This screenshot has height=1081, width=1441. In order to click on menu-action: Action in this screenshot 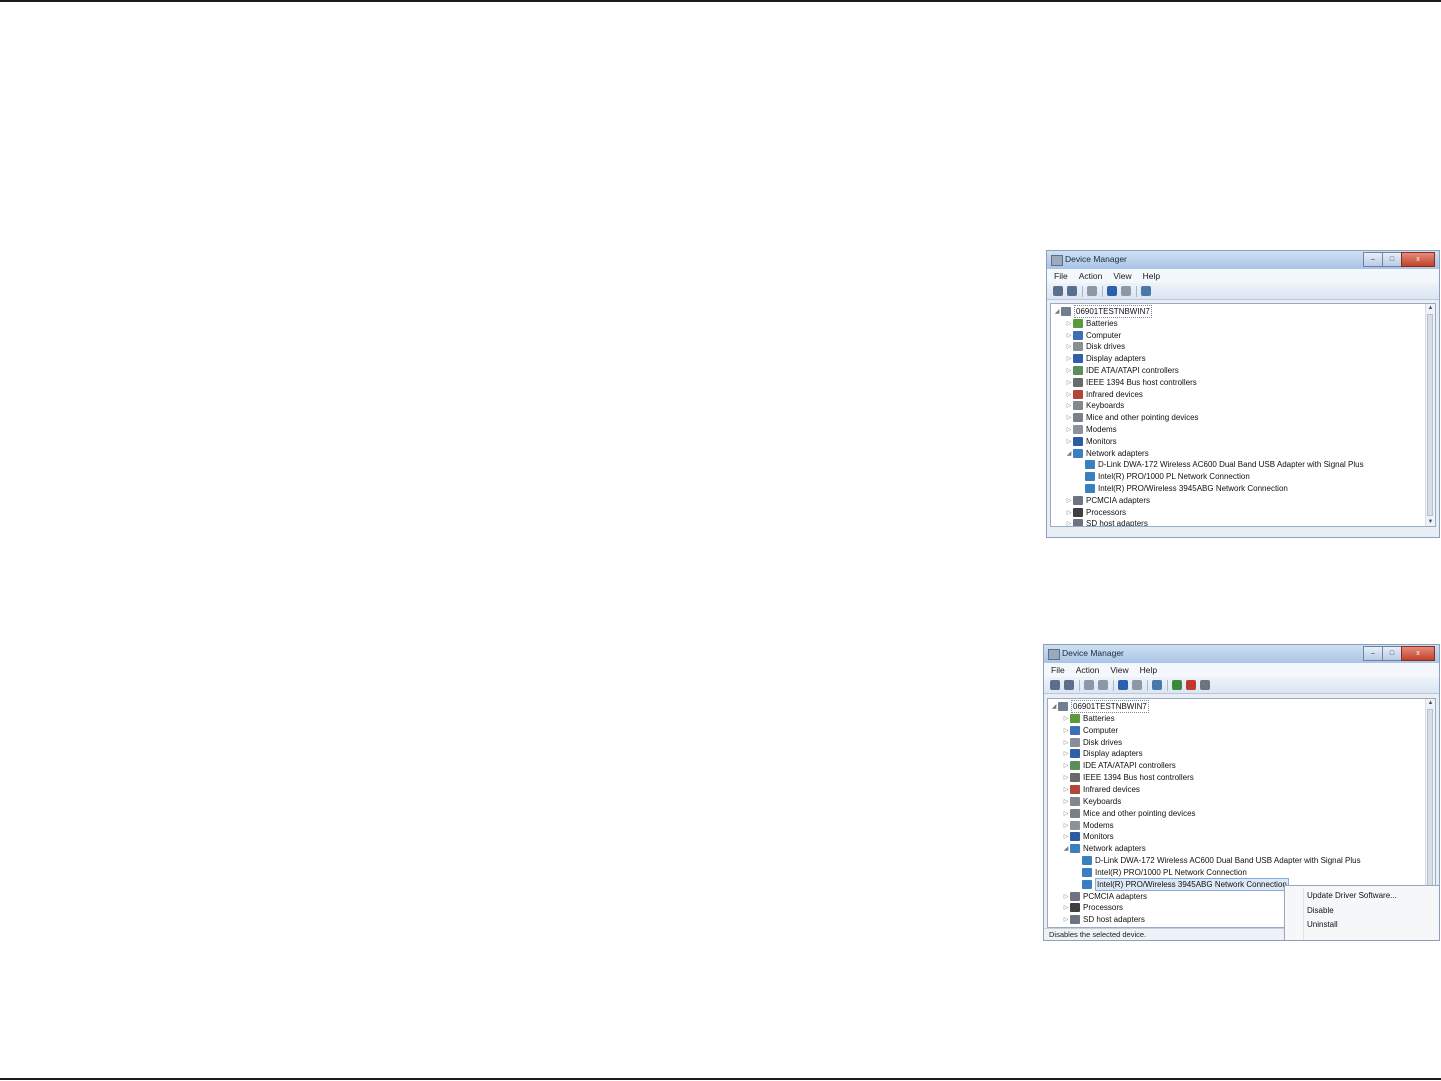, I will do `click(1091, 276)`.